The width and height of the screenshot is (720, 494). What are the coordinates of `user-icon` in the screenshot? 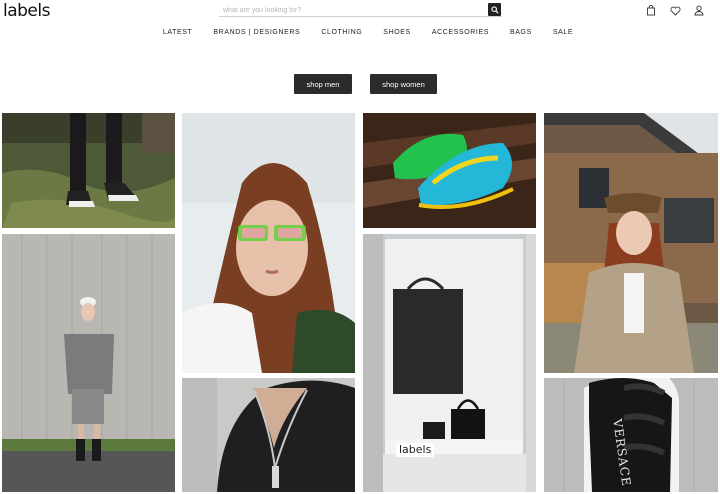 It's located at (699, 9).